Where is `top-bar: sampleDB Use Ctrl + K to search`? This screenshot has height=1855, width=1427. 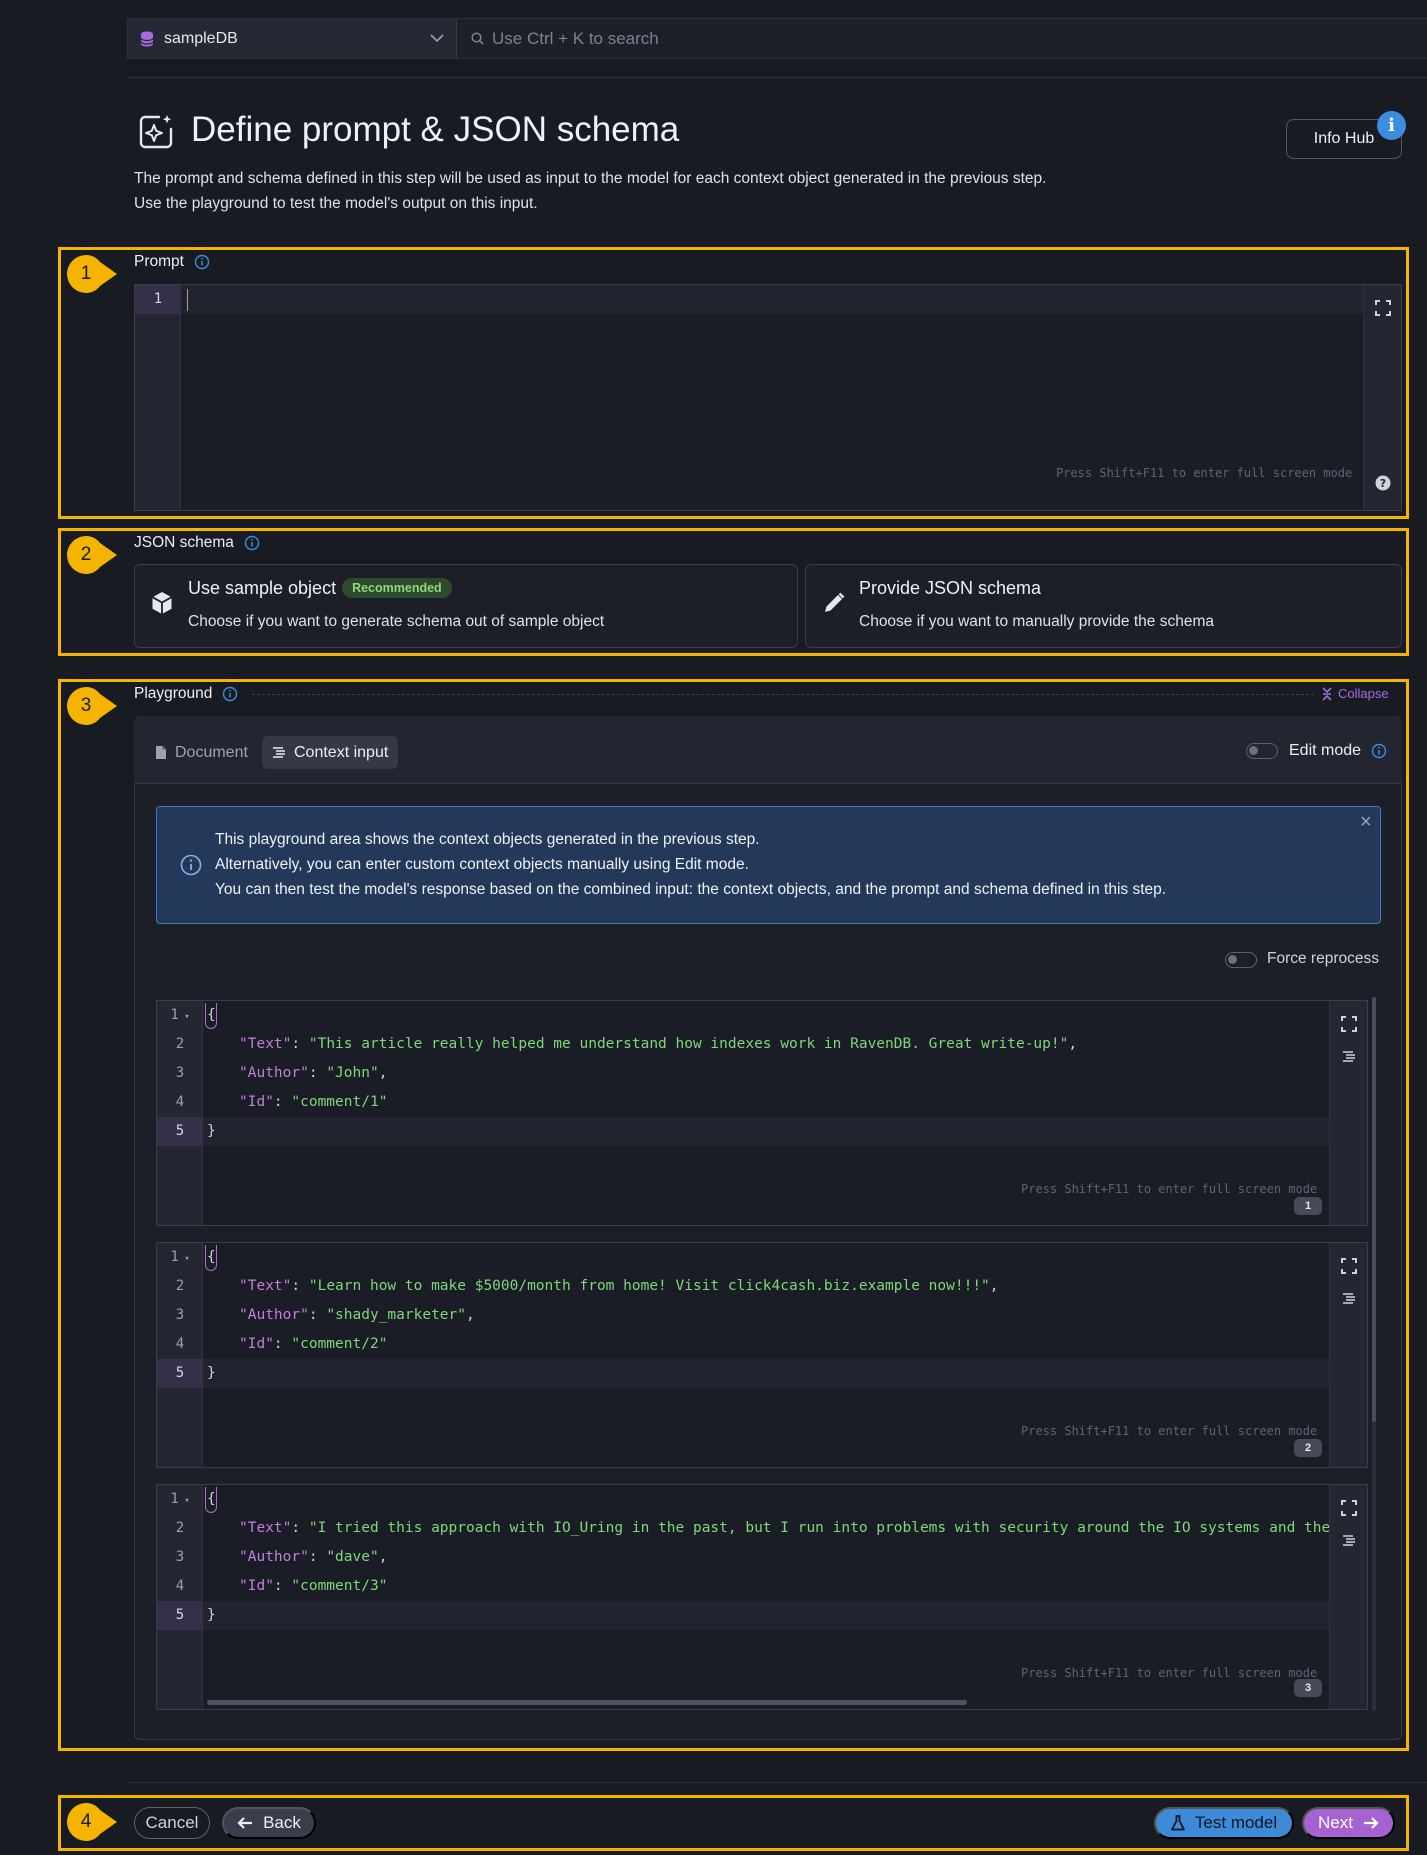 top-bar: sampleDB Use Ctrl + K to search is located at coordinates (777, 38).